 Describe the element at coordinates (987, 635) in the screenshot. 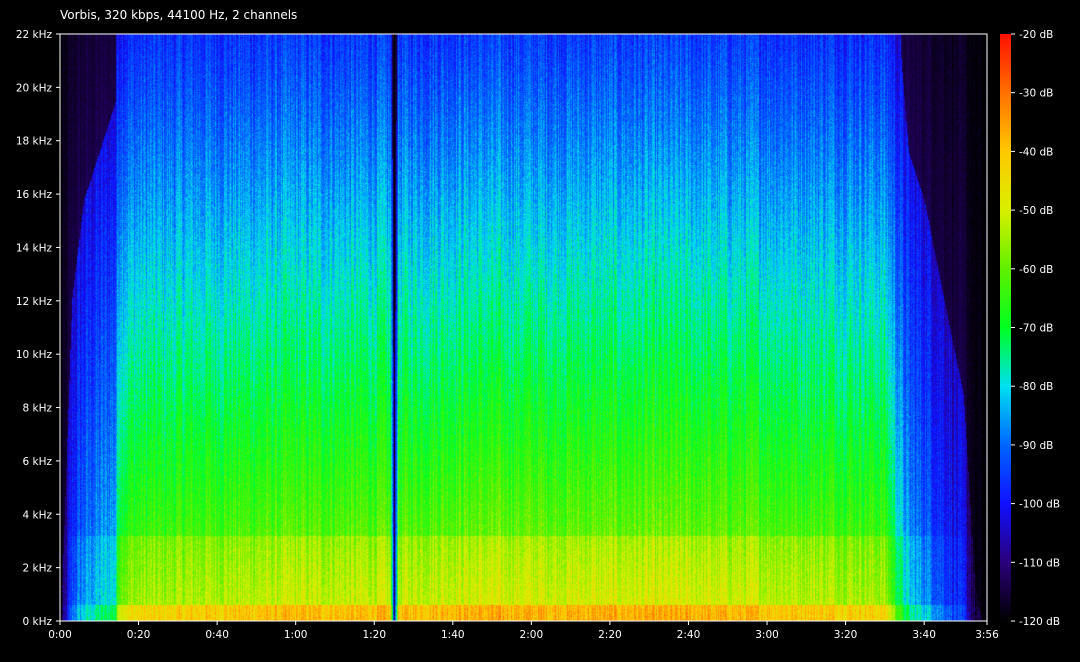

I see `x-tick-label: 3:56` at that location.